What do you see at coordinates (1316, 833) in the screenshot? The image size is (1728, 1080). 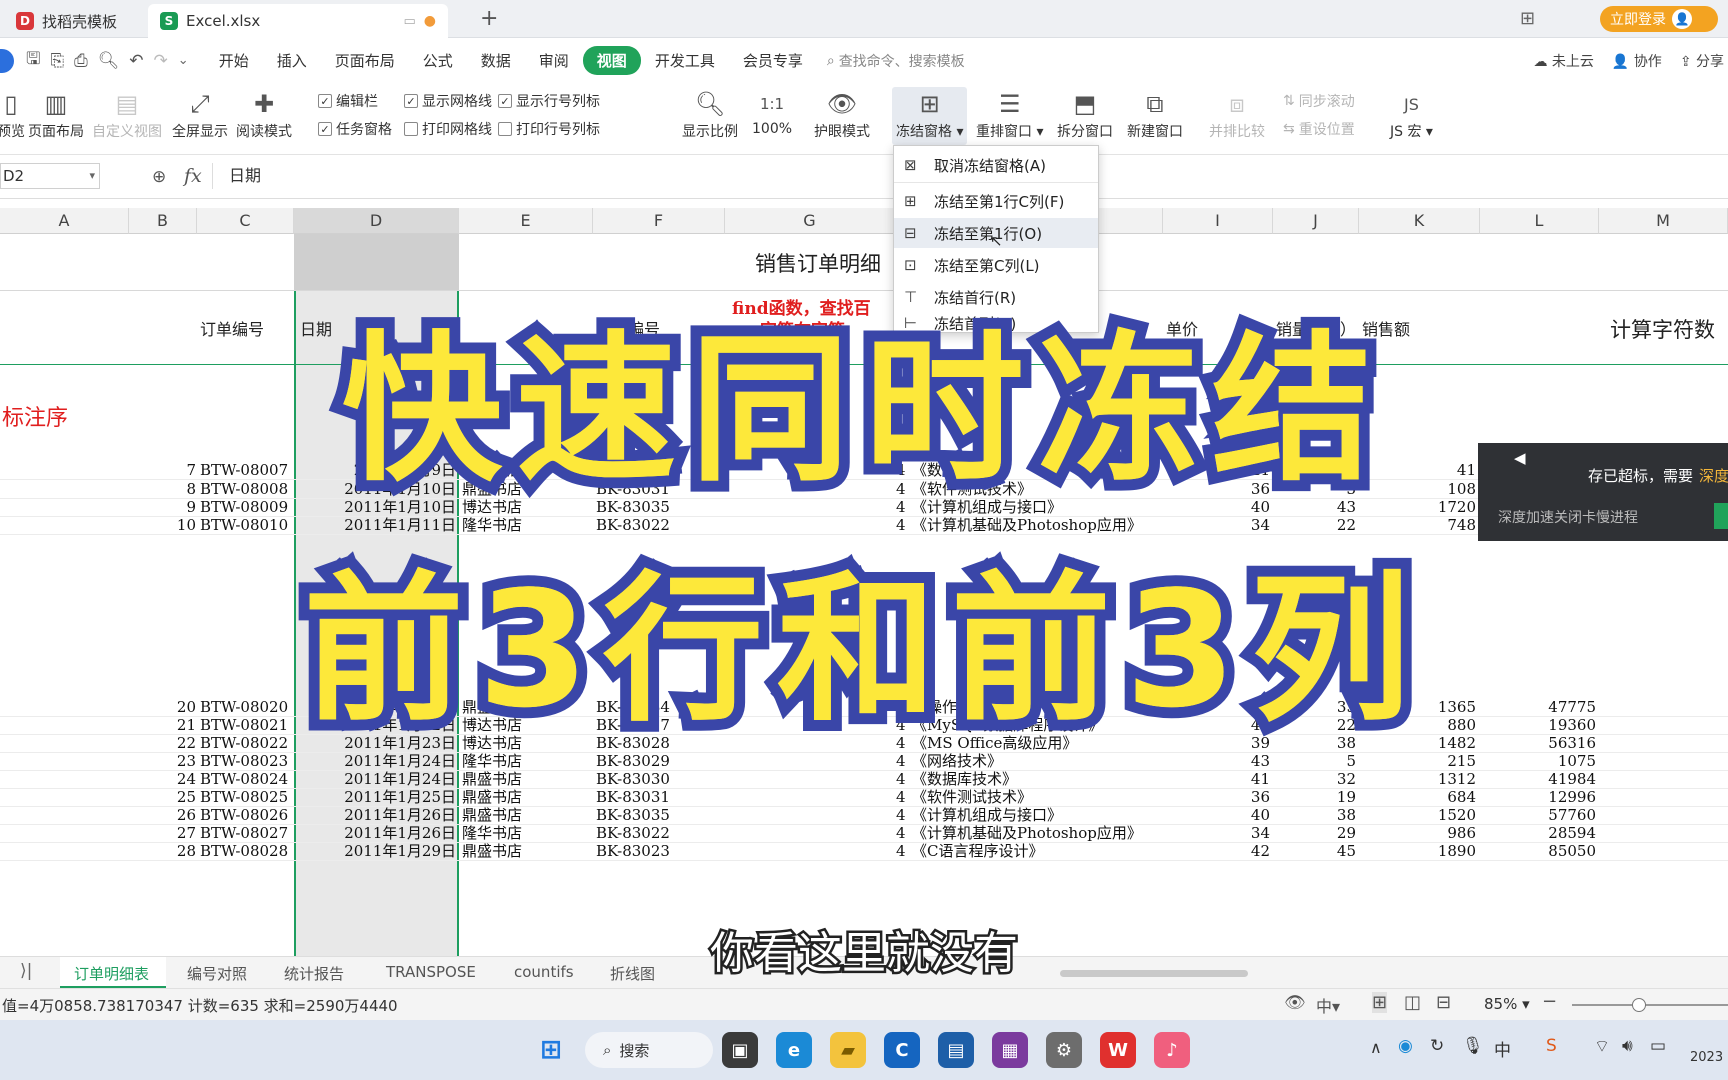 I see `table-cell: 29` at bounding box center [1316, 833].